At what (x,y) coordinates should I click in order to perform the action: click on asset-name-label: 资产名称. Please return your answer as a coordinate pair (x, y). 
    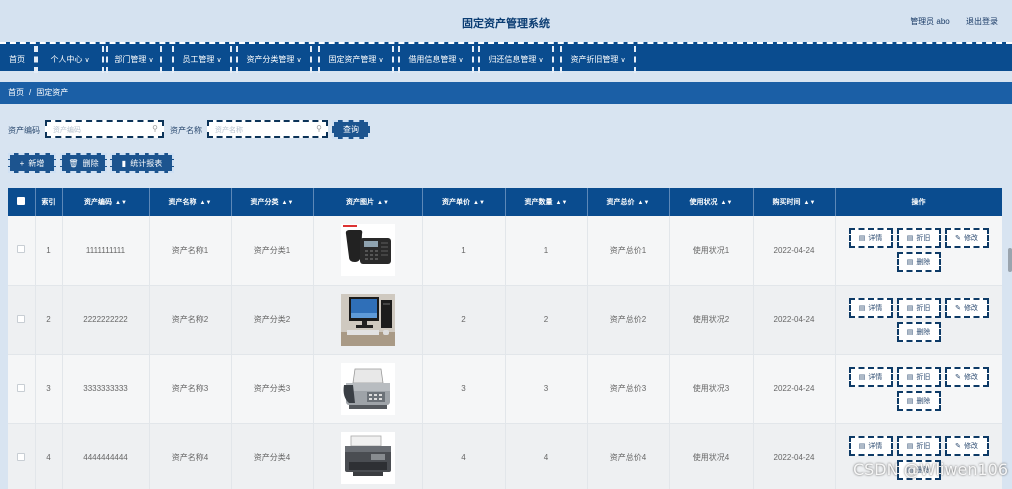
    Looking at the image, I should click on (186, 130).